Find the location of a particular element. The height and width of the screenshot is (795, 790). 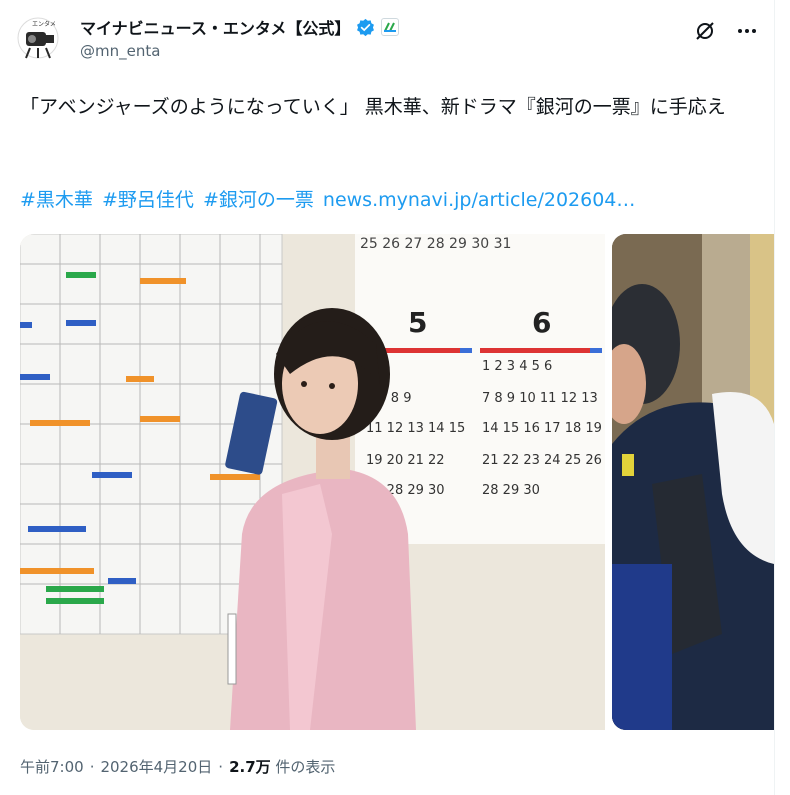

svg-text: 7 8 9 10 11 12 13 is located at coordinates (540, 398).